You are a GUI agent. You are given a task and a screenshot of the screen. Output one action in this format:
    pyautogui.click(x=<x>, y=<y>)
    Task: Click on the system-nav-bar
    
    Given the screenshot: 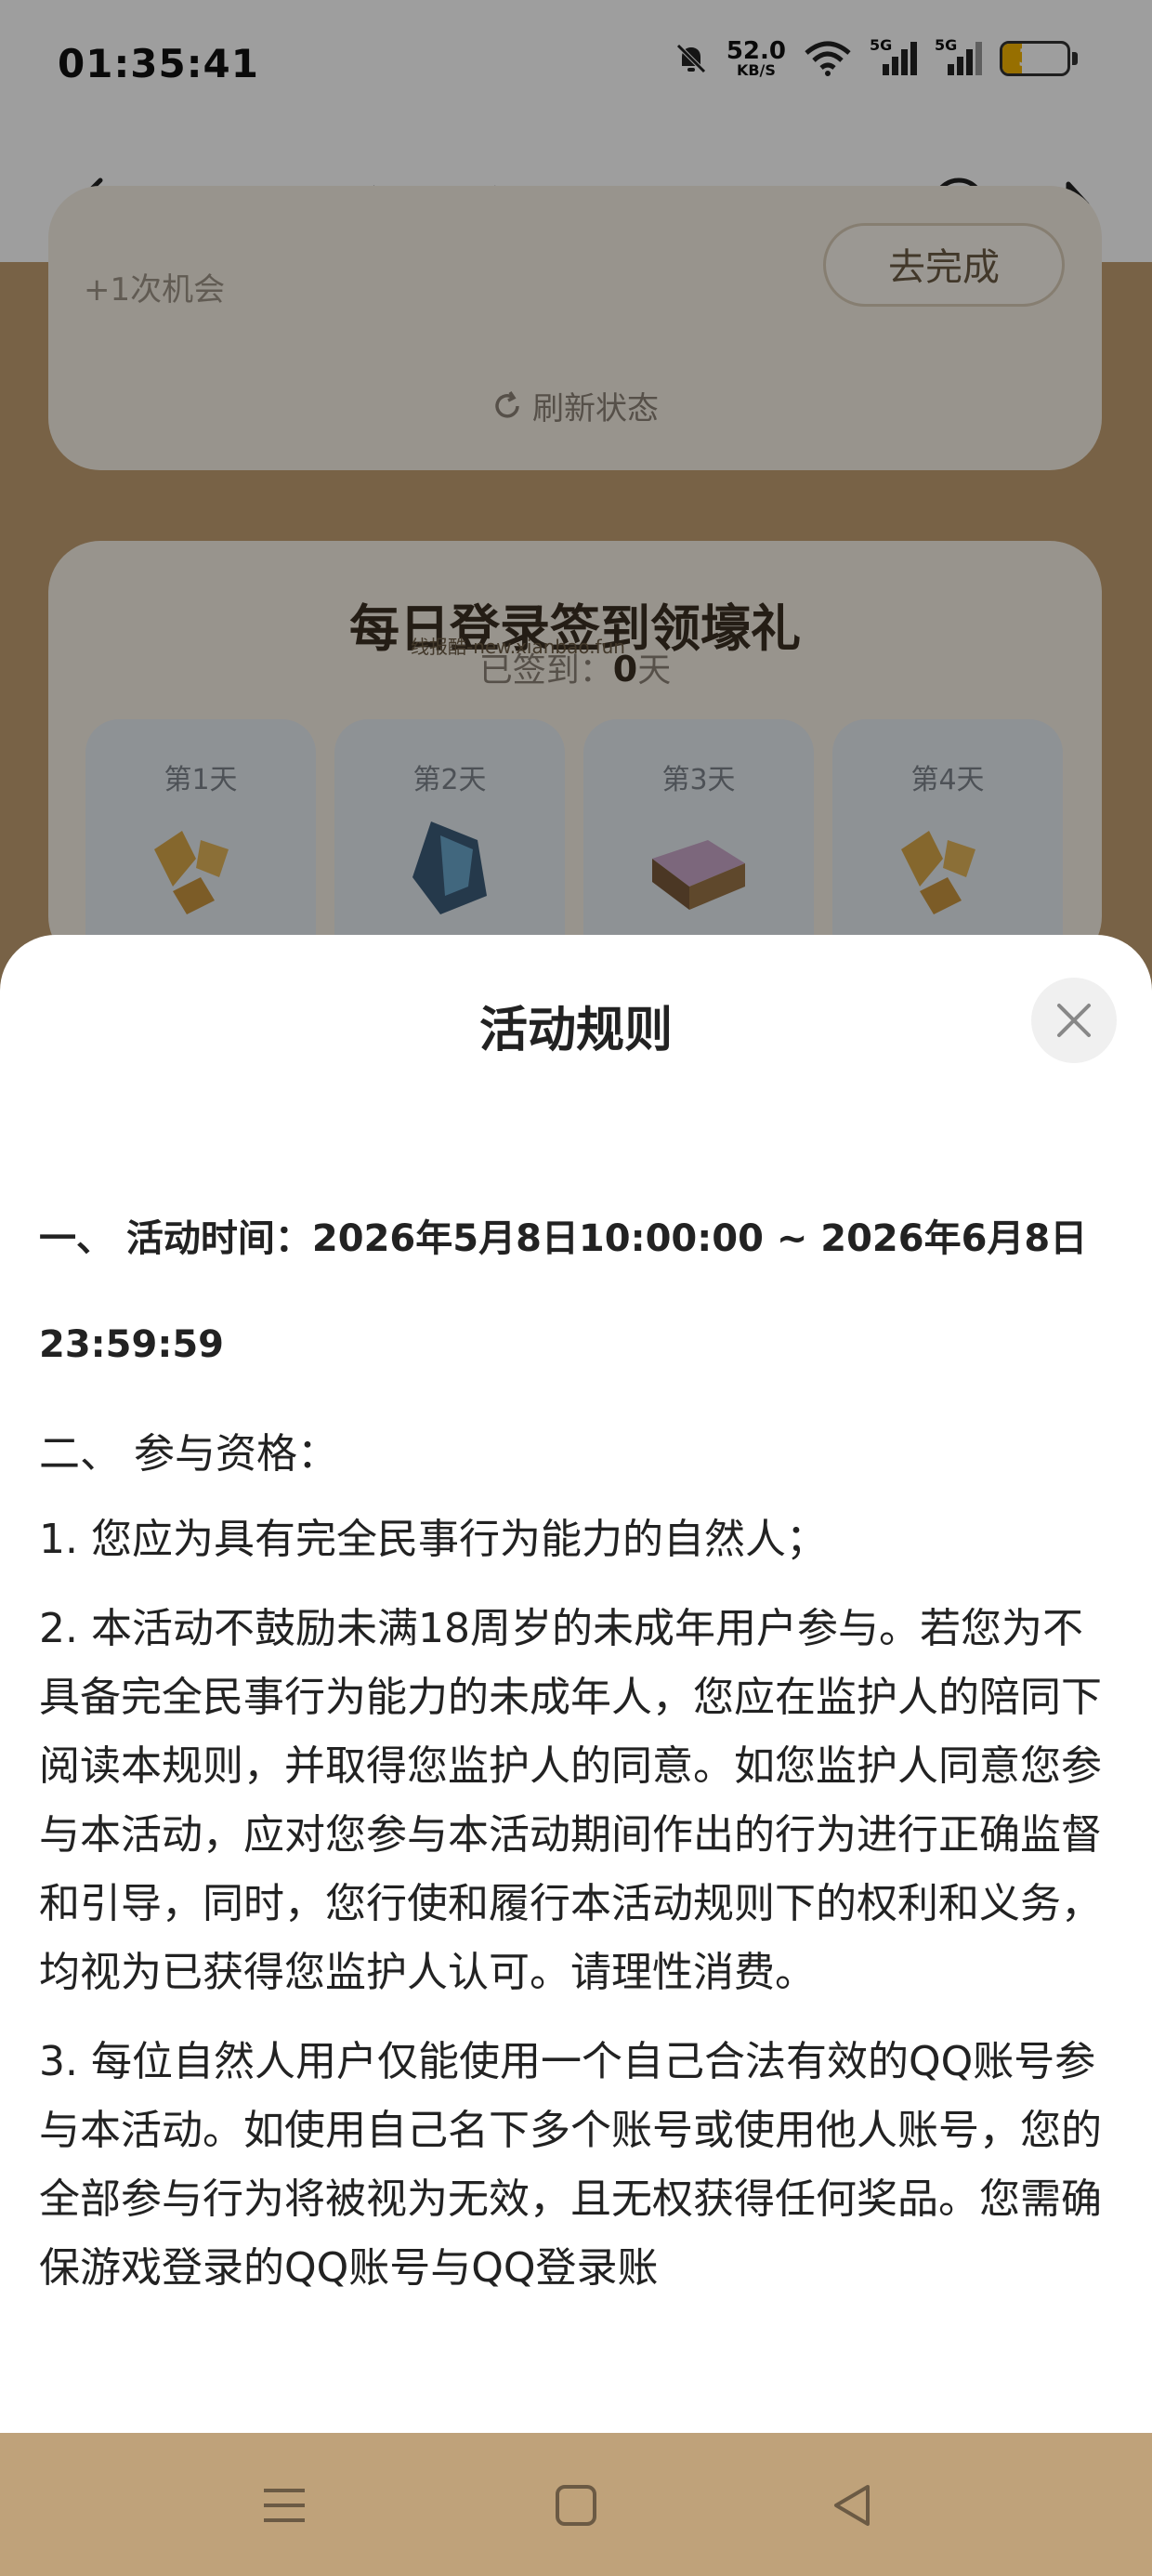 What is the action you would take?
    pyautogui.click(x=576, y=2504)
    